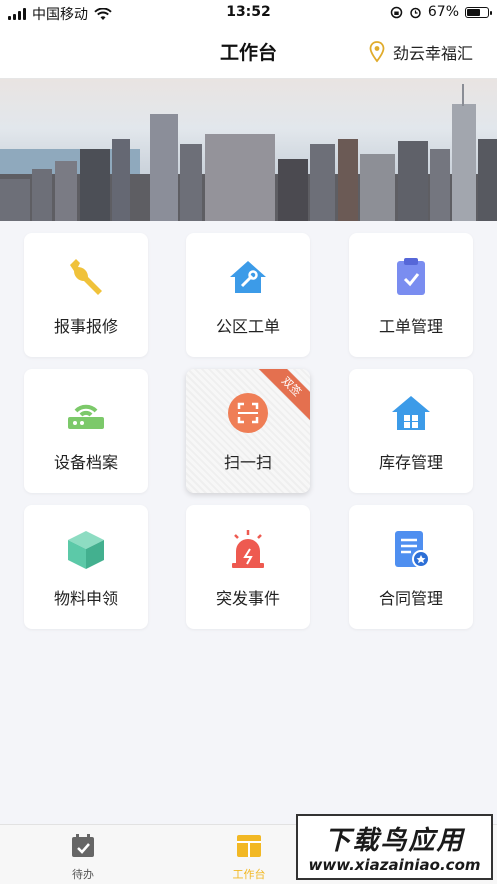 This screenshot has width=497, height=884. Describe the element at coordinates (249, 846) in the screenshot. I see `workbench-icon` at that location.